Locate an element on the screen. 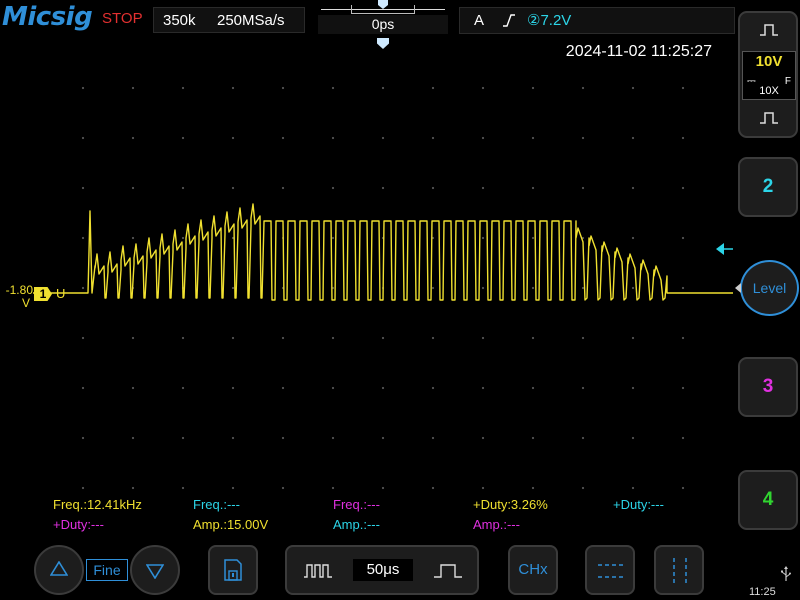  trigger-info: A ②7.2V is located at coordinates (597, 20).